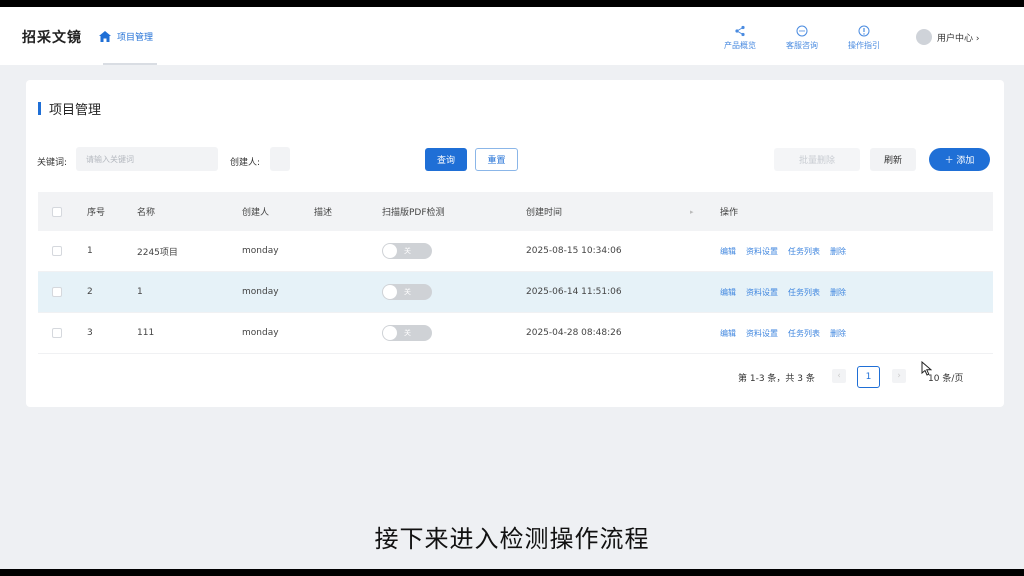  Describe the element at coordinates (817, 159) in the screenshot. I see `batch-delete-button: 批量删除` at that location.